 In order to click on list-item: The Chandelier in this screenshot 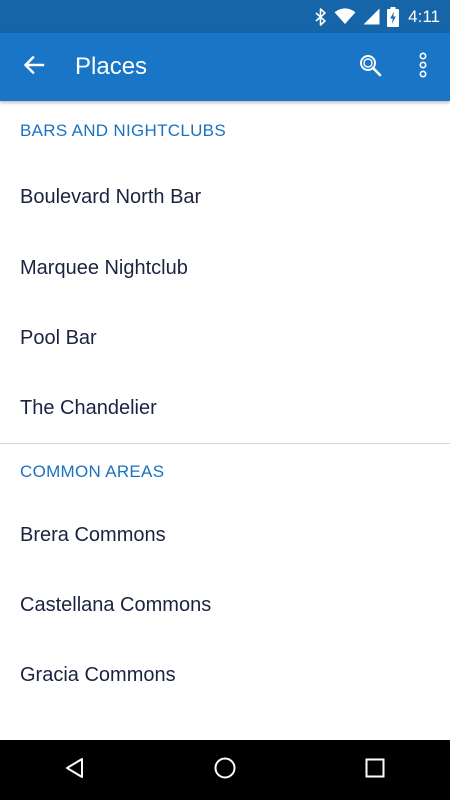, I will do `click(225, 408)`.